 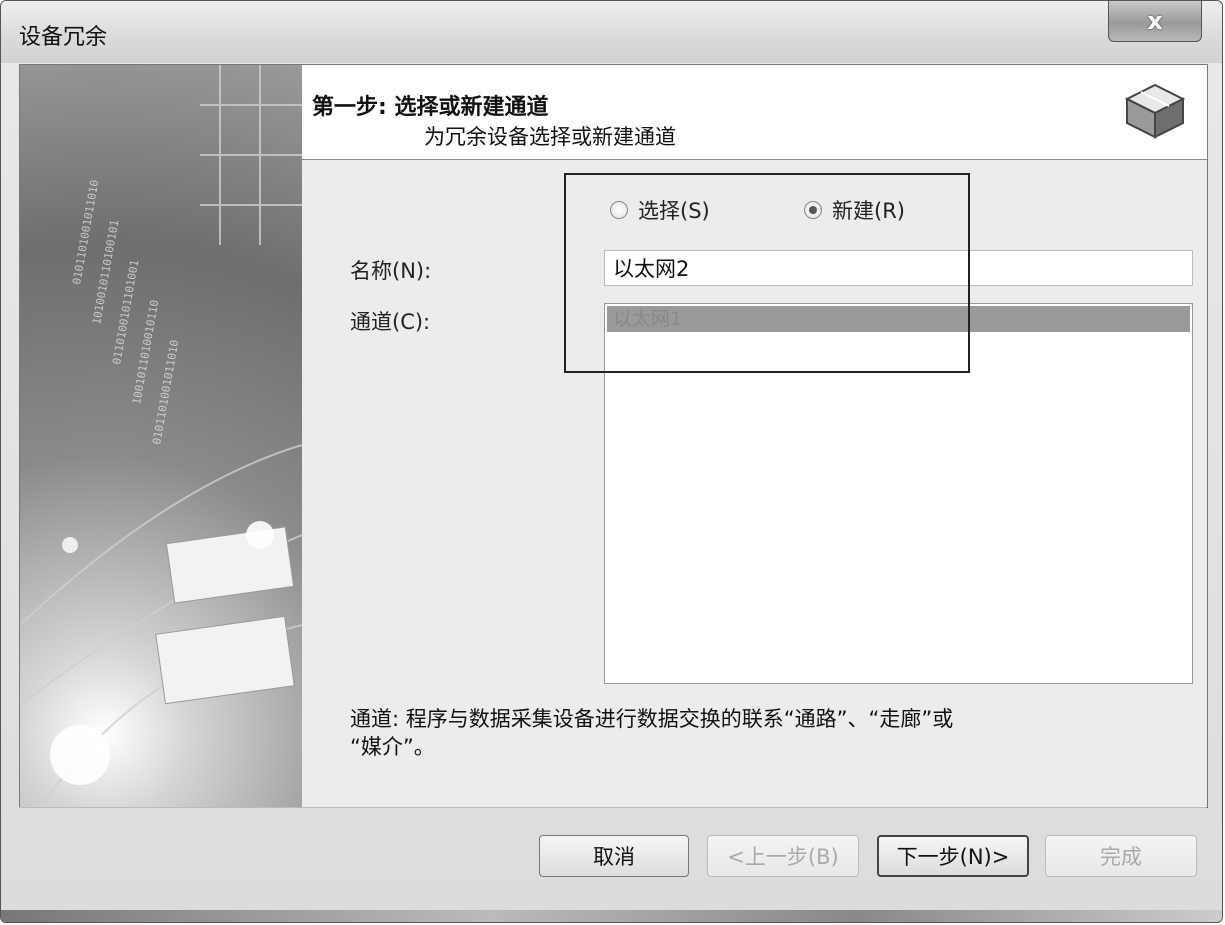 I want to click on channel-description: 通道: 程序与数据采集设备进行数据交换的联系“通路”、“走廊”或 “媒介”。, so click(x=750, y=733).